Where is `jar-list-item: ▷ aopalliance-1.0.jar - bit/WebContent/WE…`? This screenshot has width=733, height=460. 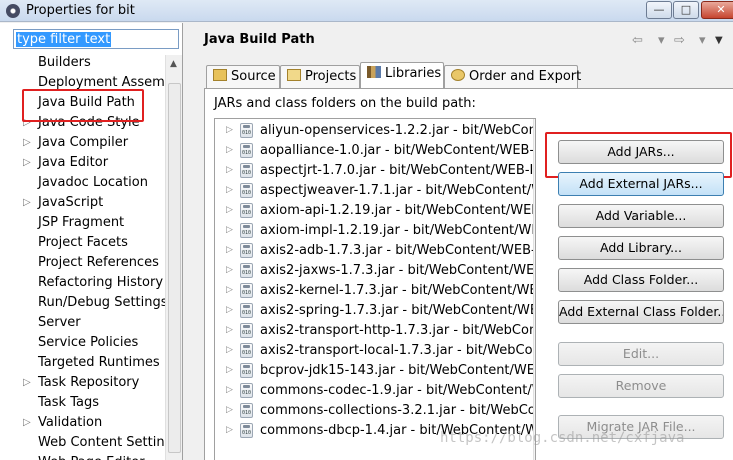
jar-list-item: ▷ aopalliance-1.0.jar - bit/WebContent/WE… is located at coordinates (375, 151).